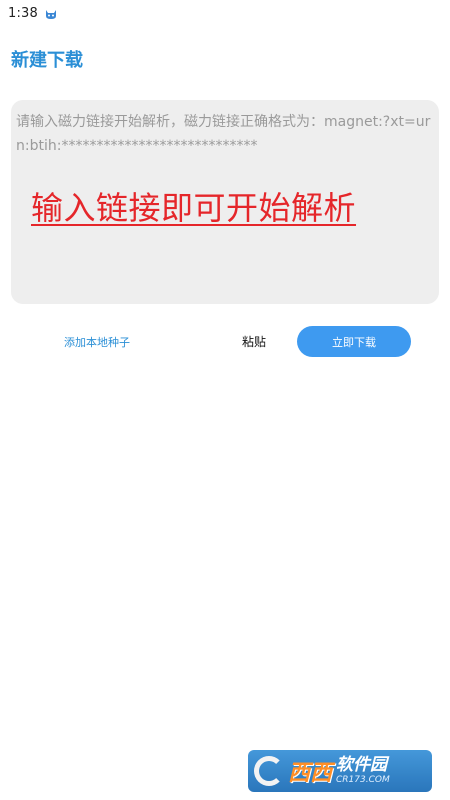 The image size is (450, 800). What do you see at coordinates (51, 13) in the screenshot?
I see `cat-icon` at bounding box center [51, 13].